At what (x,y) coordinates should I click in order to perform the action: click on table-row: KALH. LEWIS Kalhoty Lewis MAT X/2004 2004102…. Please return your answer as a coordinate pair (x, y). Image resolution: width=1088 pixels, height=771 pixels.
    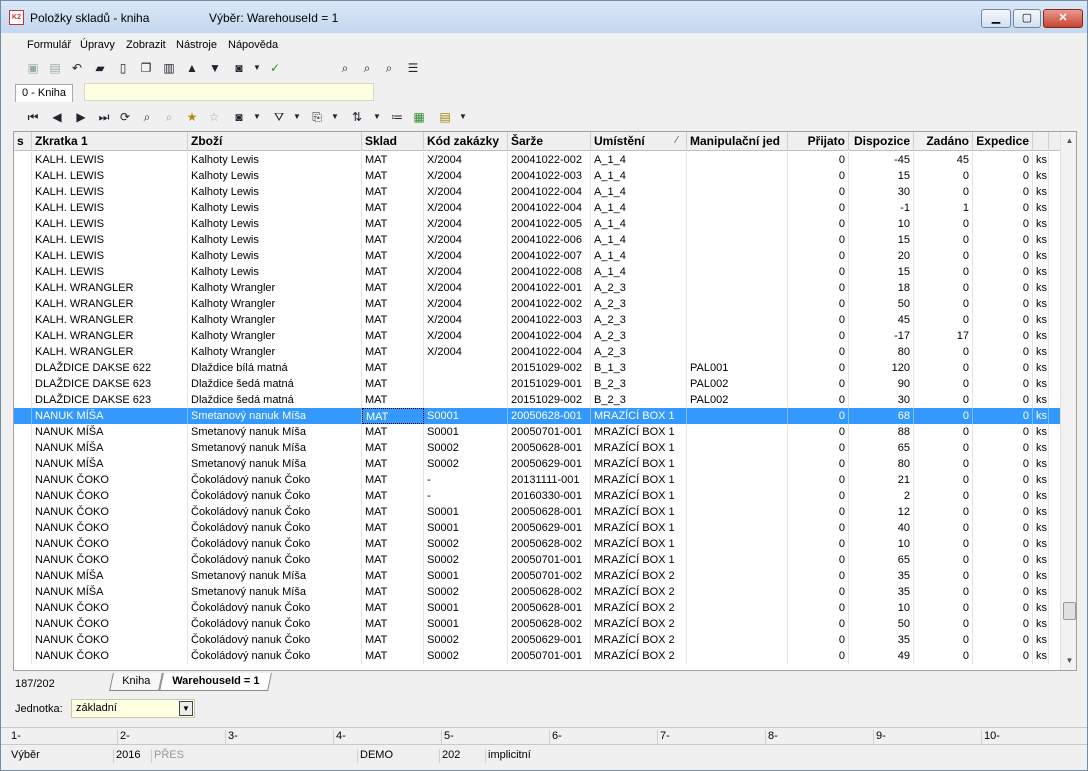
    Looking at the image, I should click on (537, 256).